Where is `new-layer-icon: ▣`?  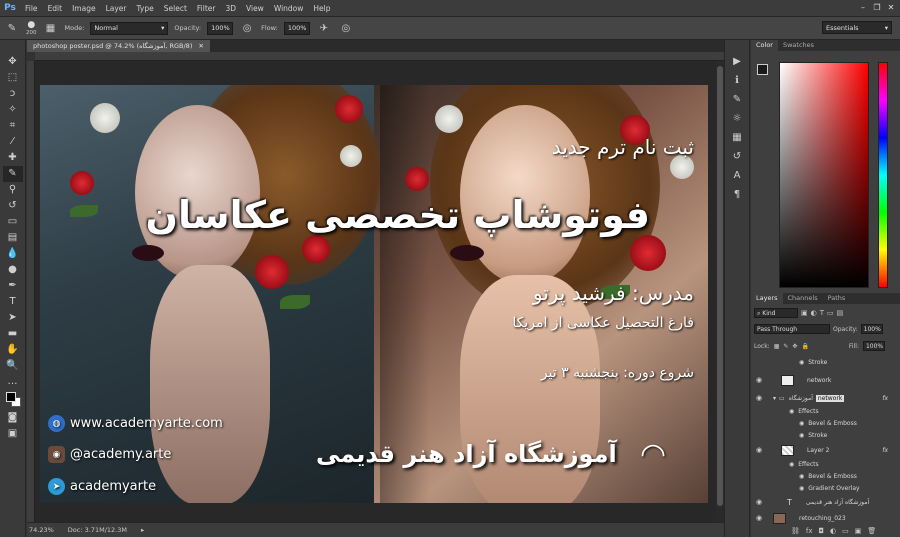
new-layer-icon: ▣ is located at coordinates (858, 531).